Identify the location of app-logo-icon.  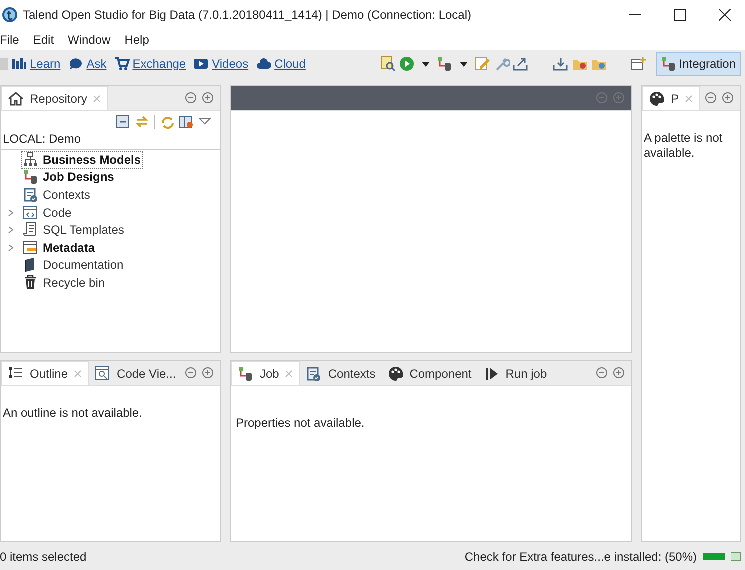
(10, 15).